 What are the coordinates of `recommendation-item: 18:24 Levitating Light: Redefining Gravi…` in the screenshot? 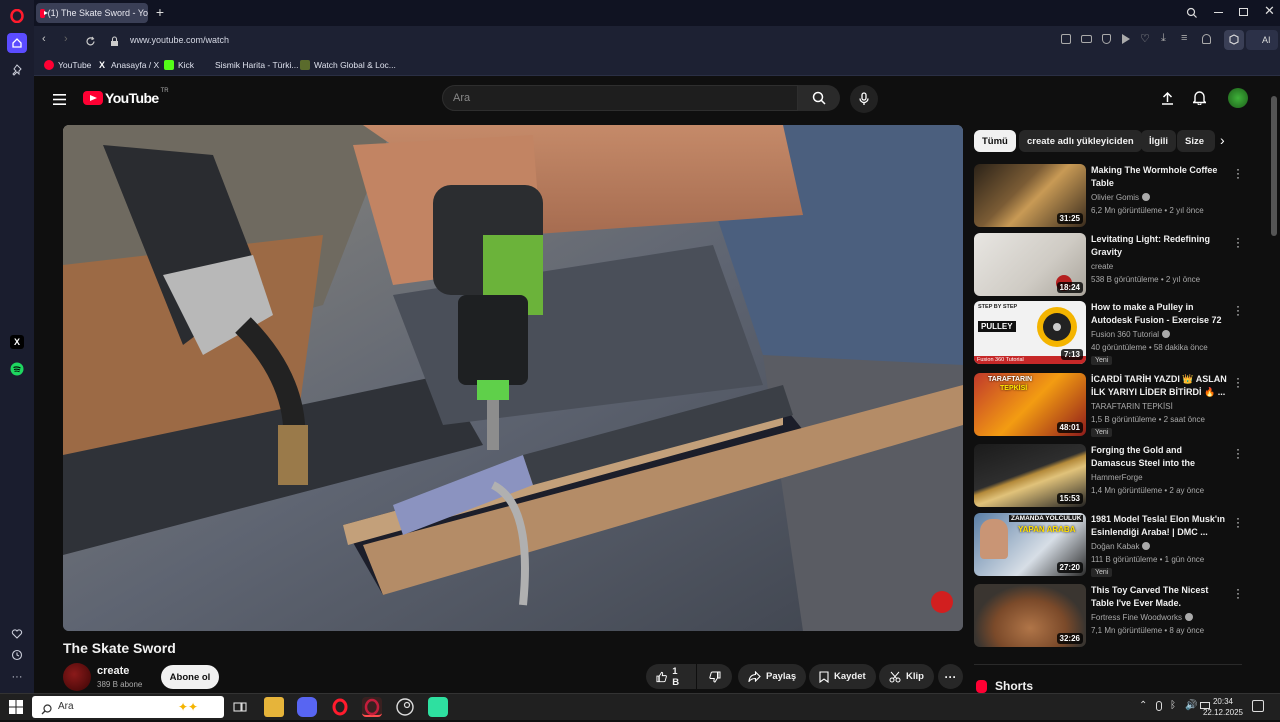 It's located at (1109, 264).